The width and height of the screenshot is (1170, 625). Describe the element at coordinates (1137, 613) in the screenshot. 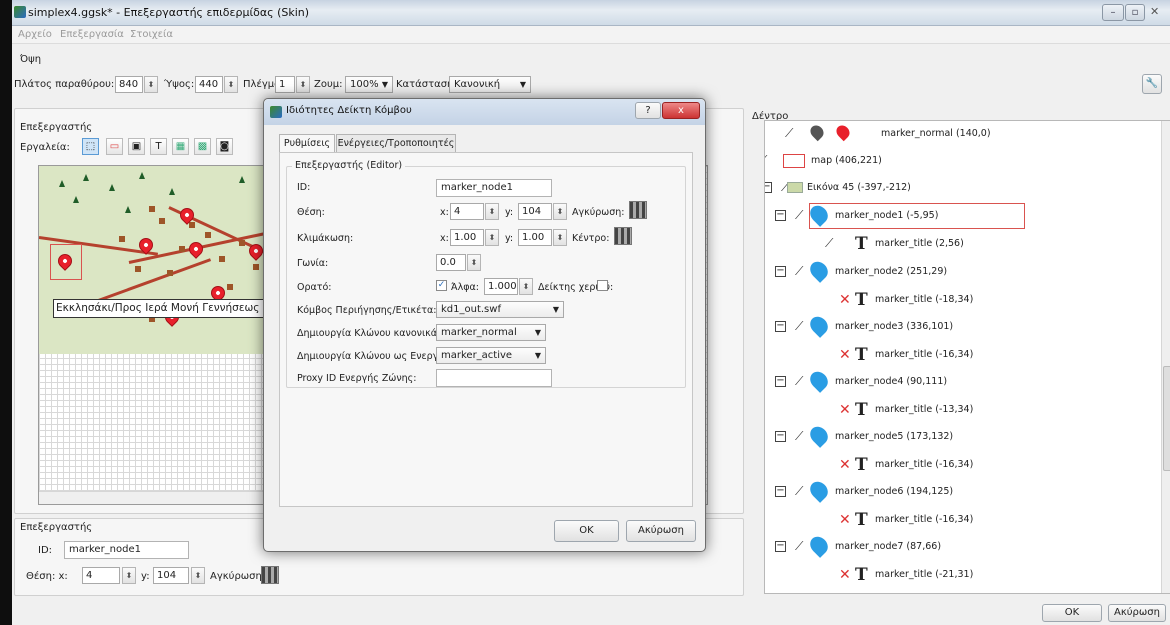

I see `cancel-button: Ακύρωση` at that location.